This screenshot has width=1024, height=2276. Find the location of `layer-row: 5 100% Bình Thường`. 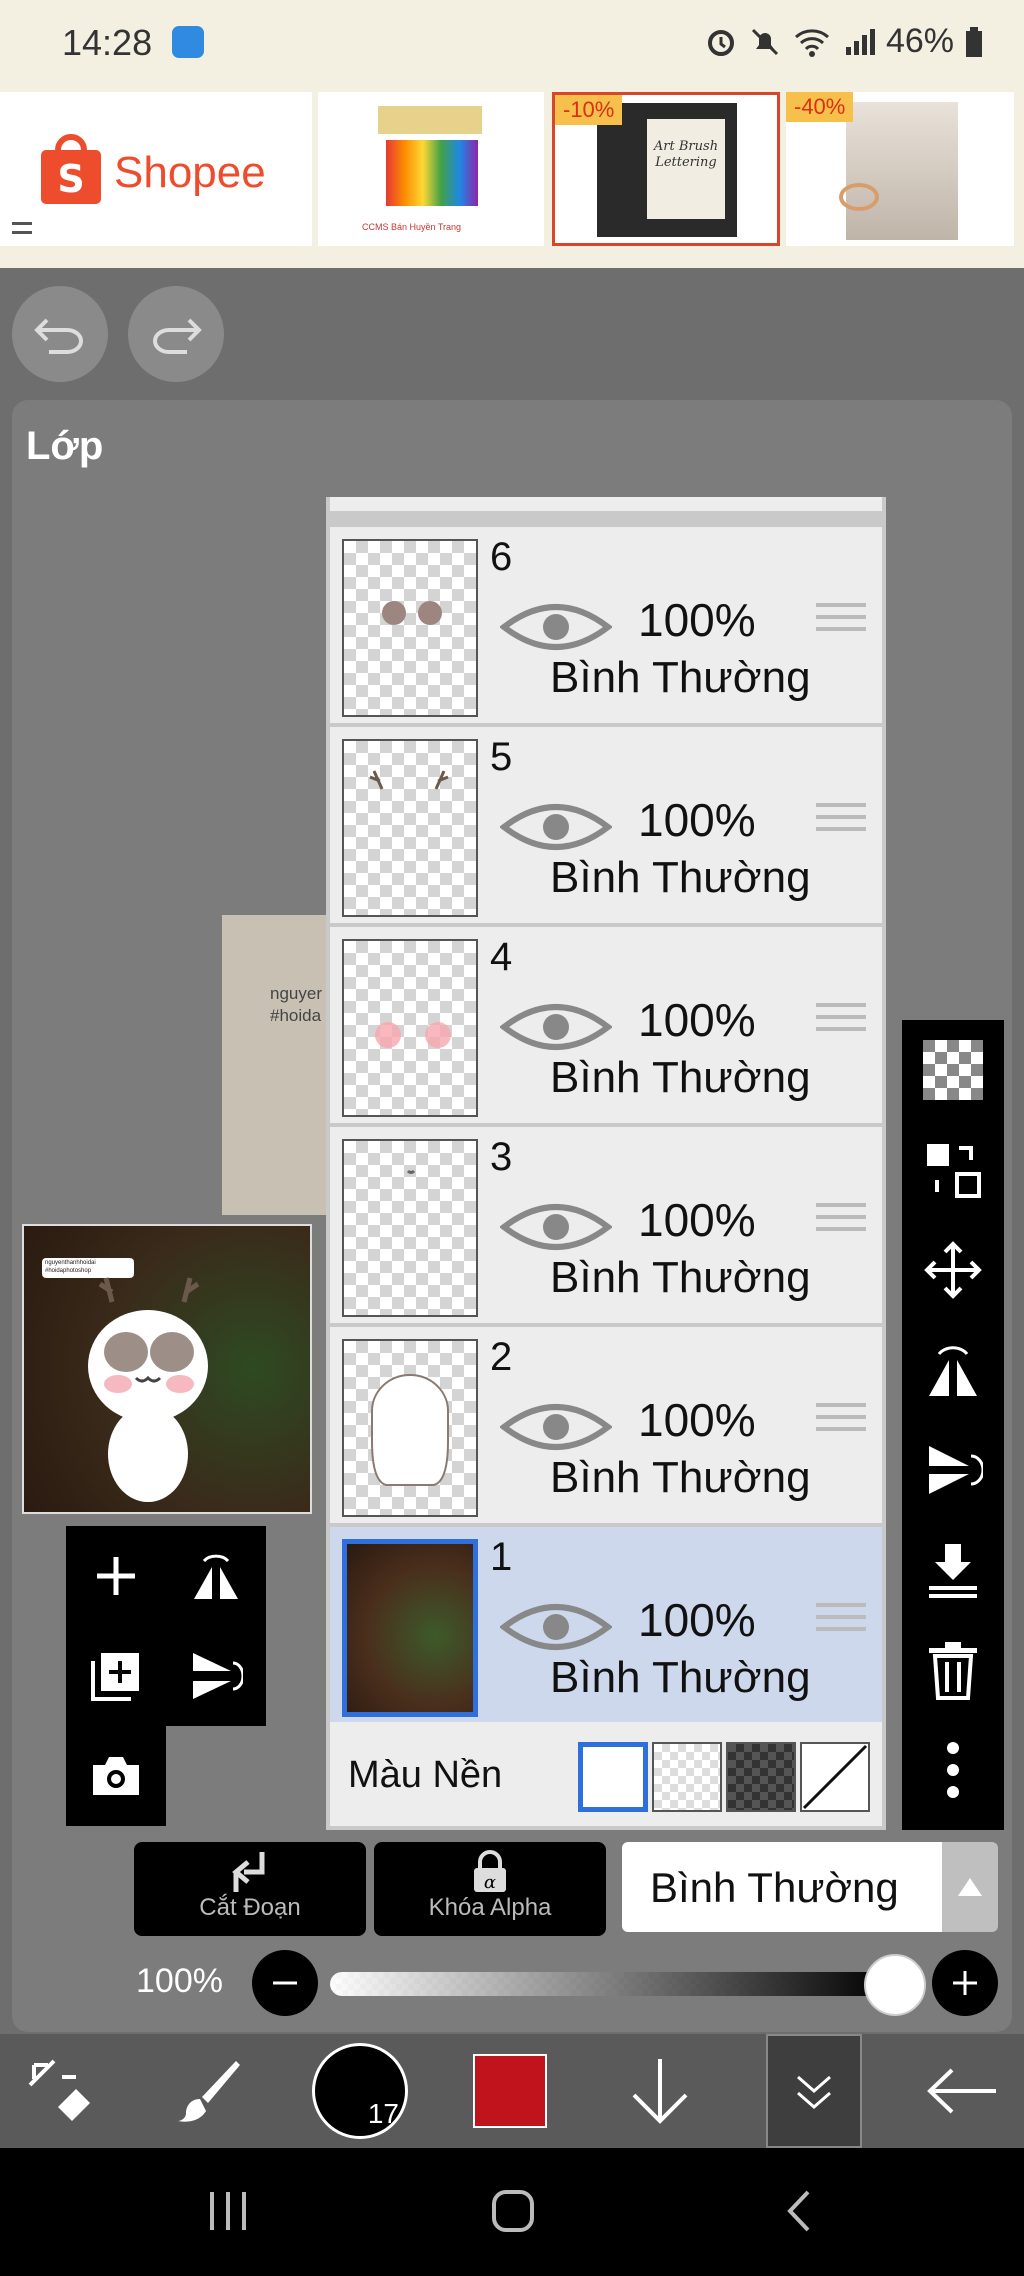

layer-row: 5 100% Bình Thường is located at coordinates (606, 825).